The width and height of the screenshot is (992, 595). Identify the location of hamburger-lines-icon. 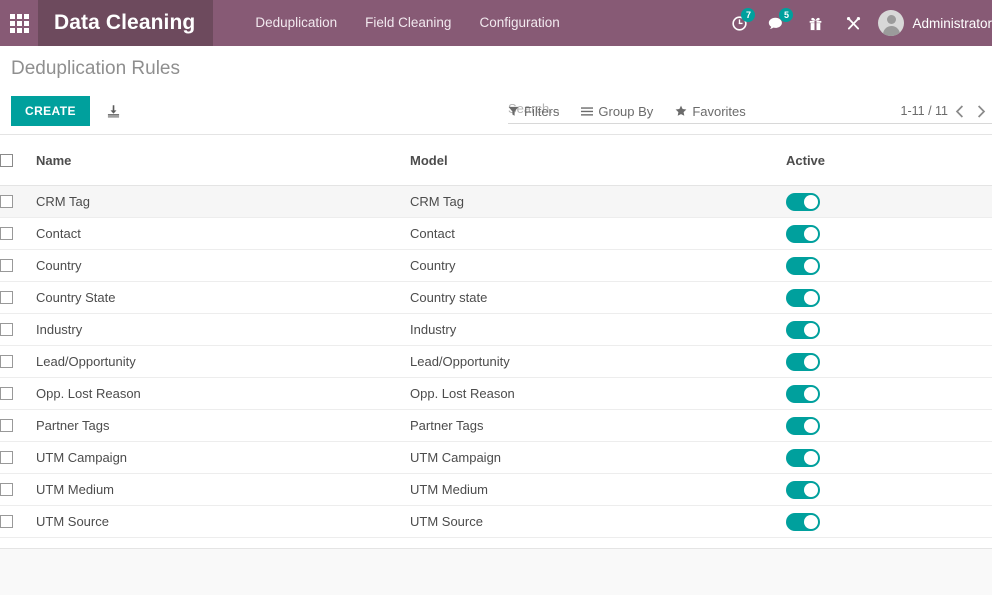
(587, 111).